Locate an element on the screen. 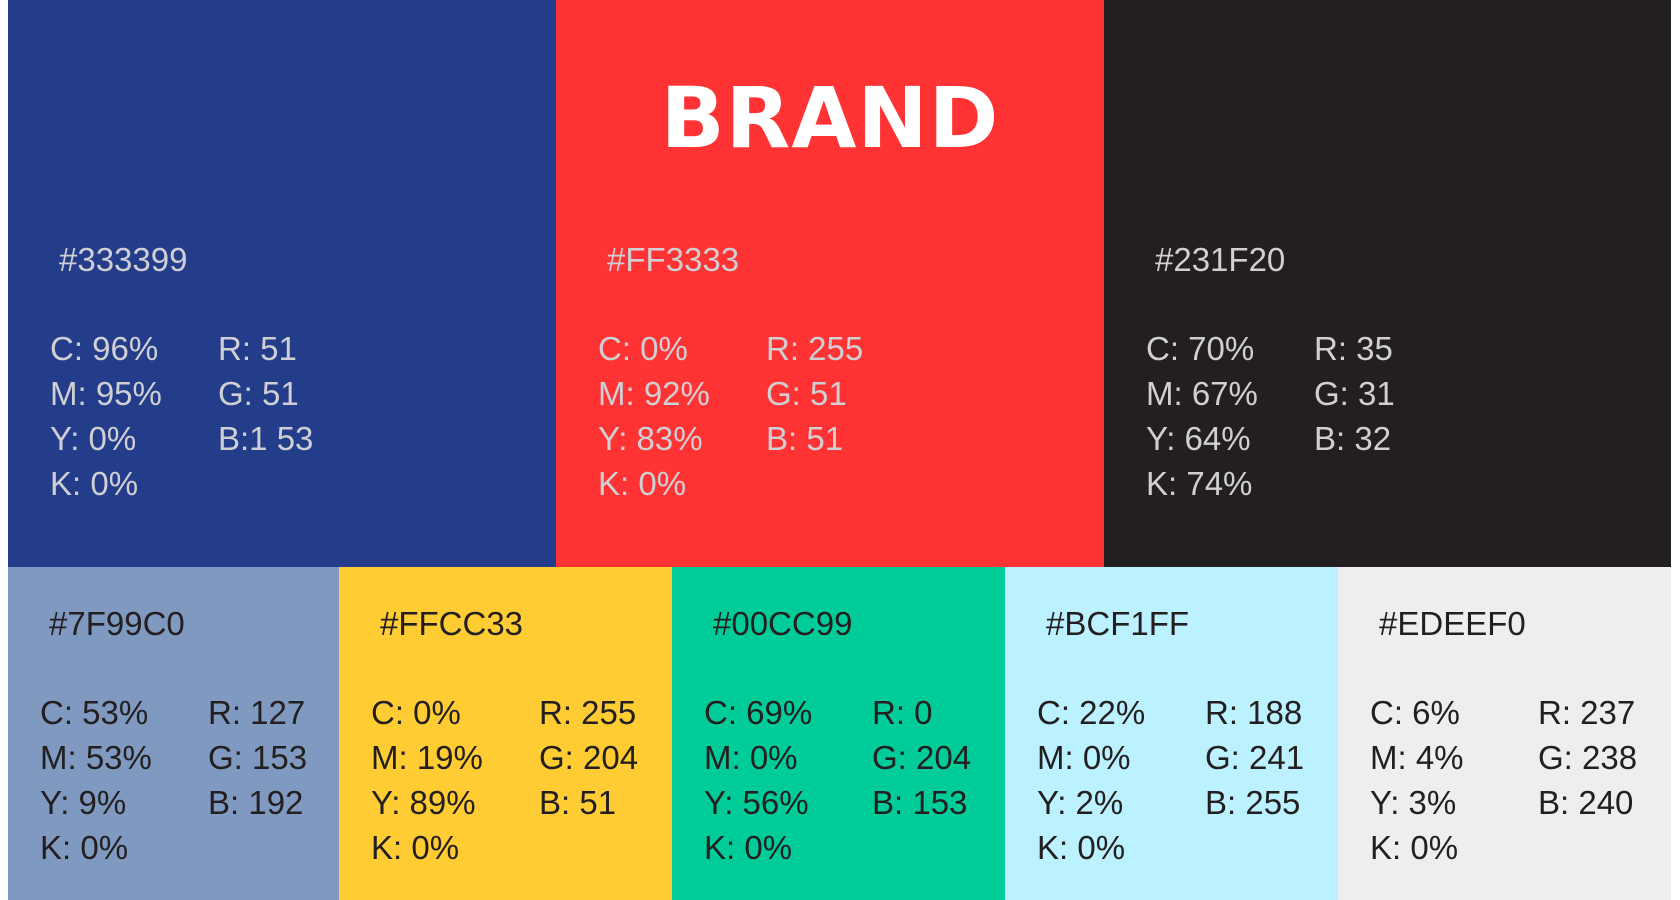 The height and width of the screenshot is (900, 1680). rgb-values: R: 255 G: 51 B: 51 is located at coordinates (814, 393).